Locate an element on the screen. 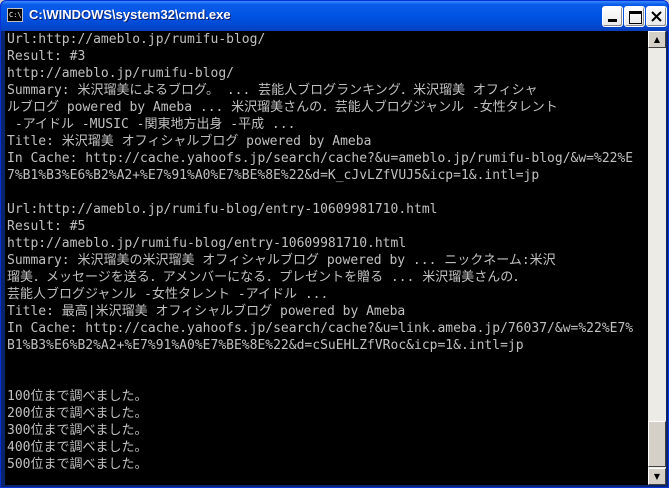  console-line: Result: #3 is located at coordinates (46, 56).